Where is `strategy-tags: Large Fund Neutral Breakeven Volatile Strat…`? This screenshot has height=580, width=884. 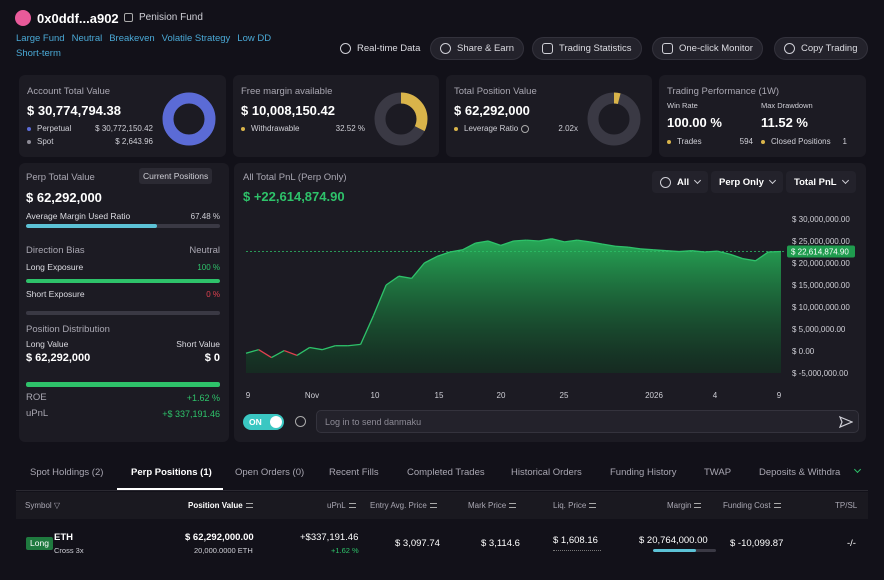
strategy-tags: Large Fund Neutral Breakeven Volatile Strat… is located at coordinates (166, 46).